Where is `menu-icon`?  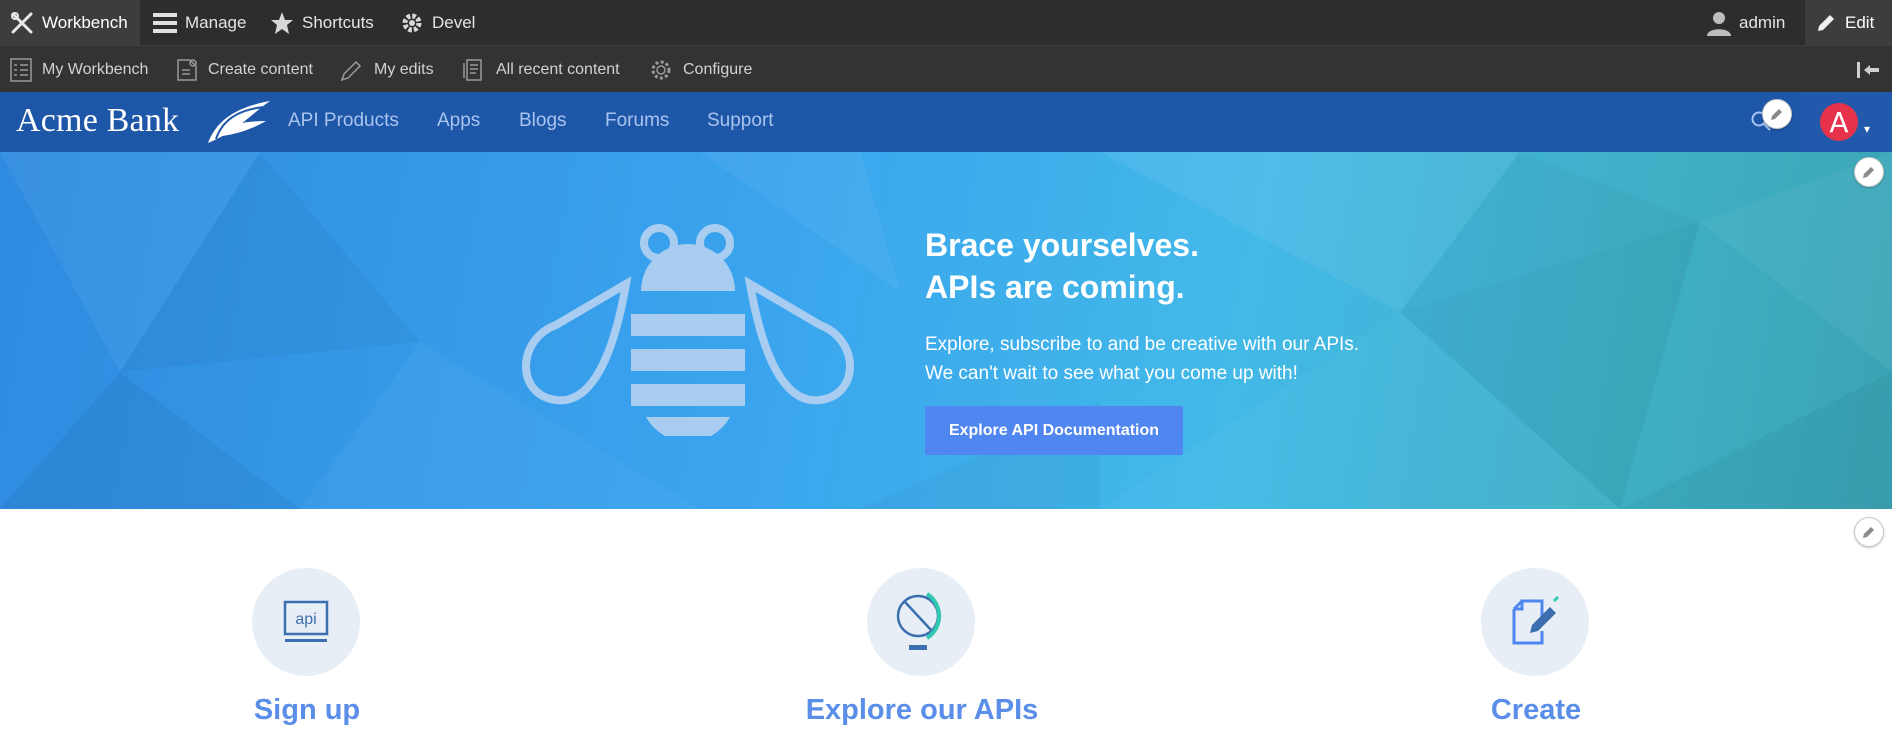 menu-icon is located at coordinates (165, 22).